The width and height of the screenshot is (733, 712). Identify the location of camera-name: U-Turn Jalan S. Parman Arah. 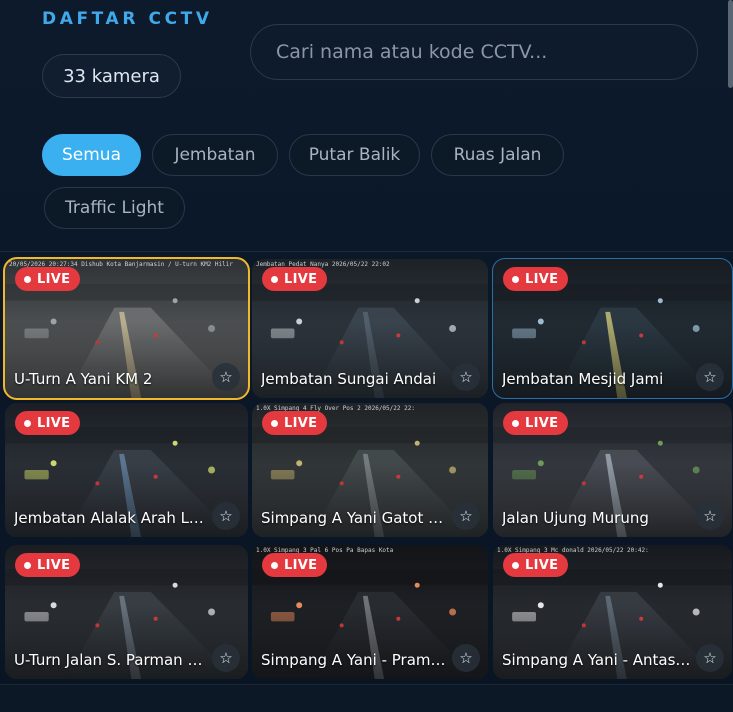
(111, 660).